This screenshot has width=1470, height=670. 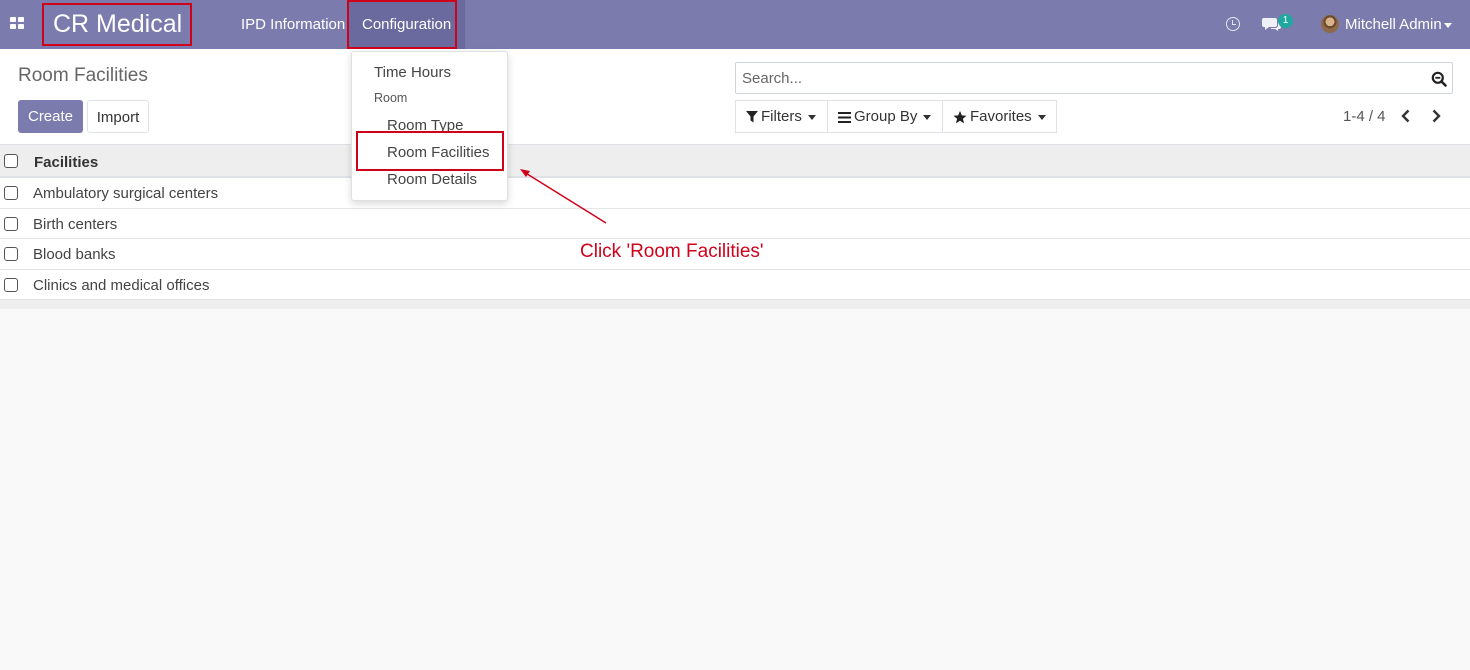 I want to click on list-footer, so click(x=735, y=304).